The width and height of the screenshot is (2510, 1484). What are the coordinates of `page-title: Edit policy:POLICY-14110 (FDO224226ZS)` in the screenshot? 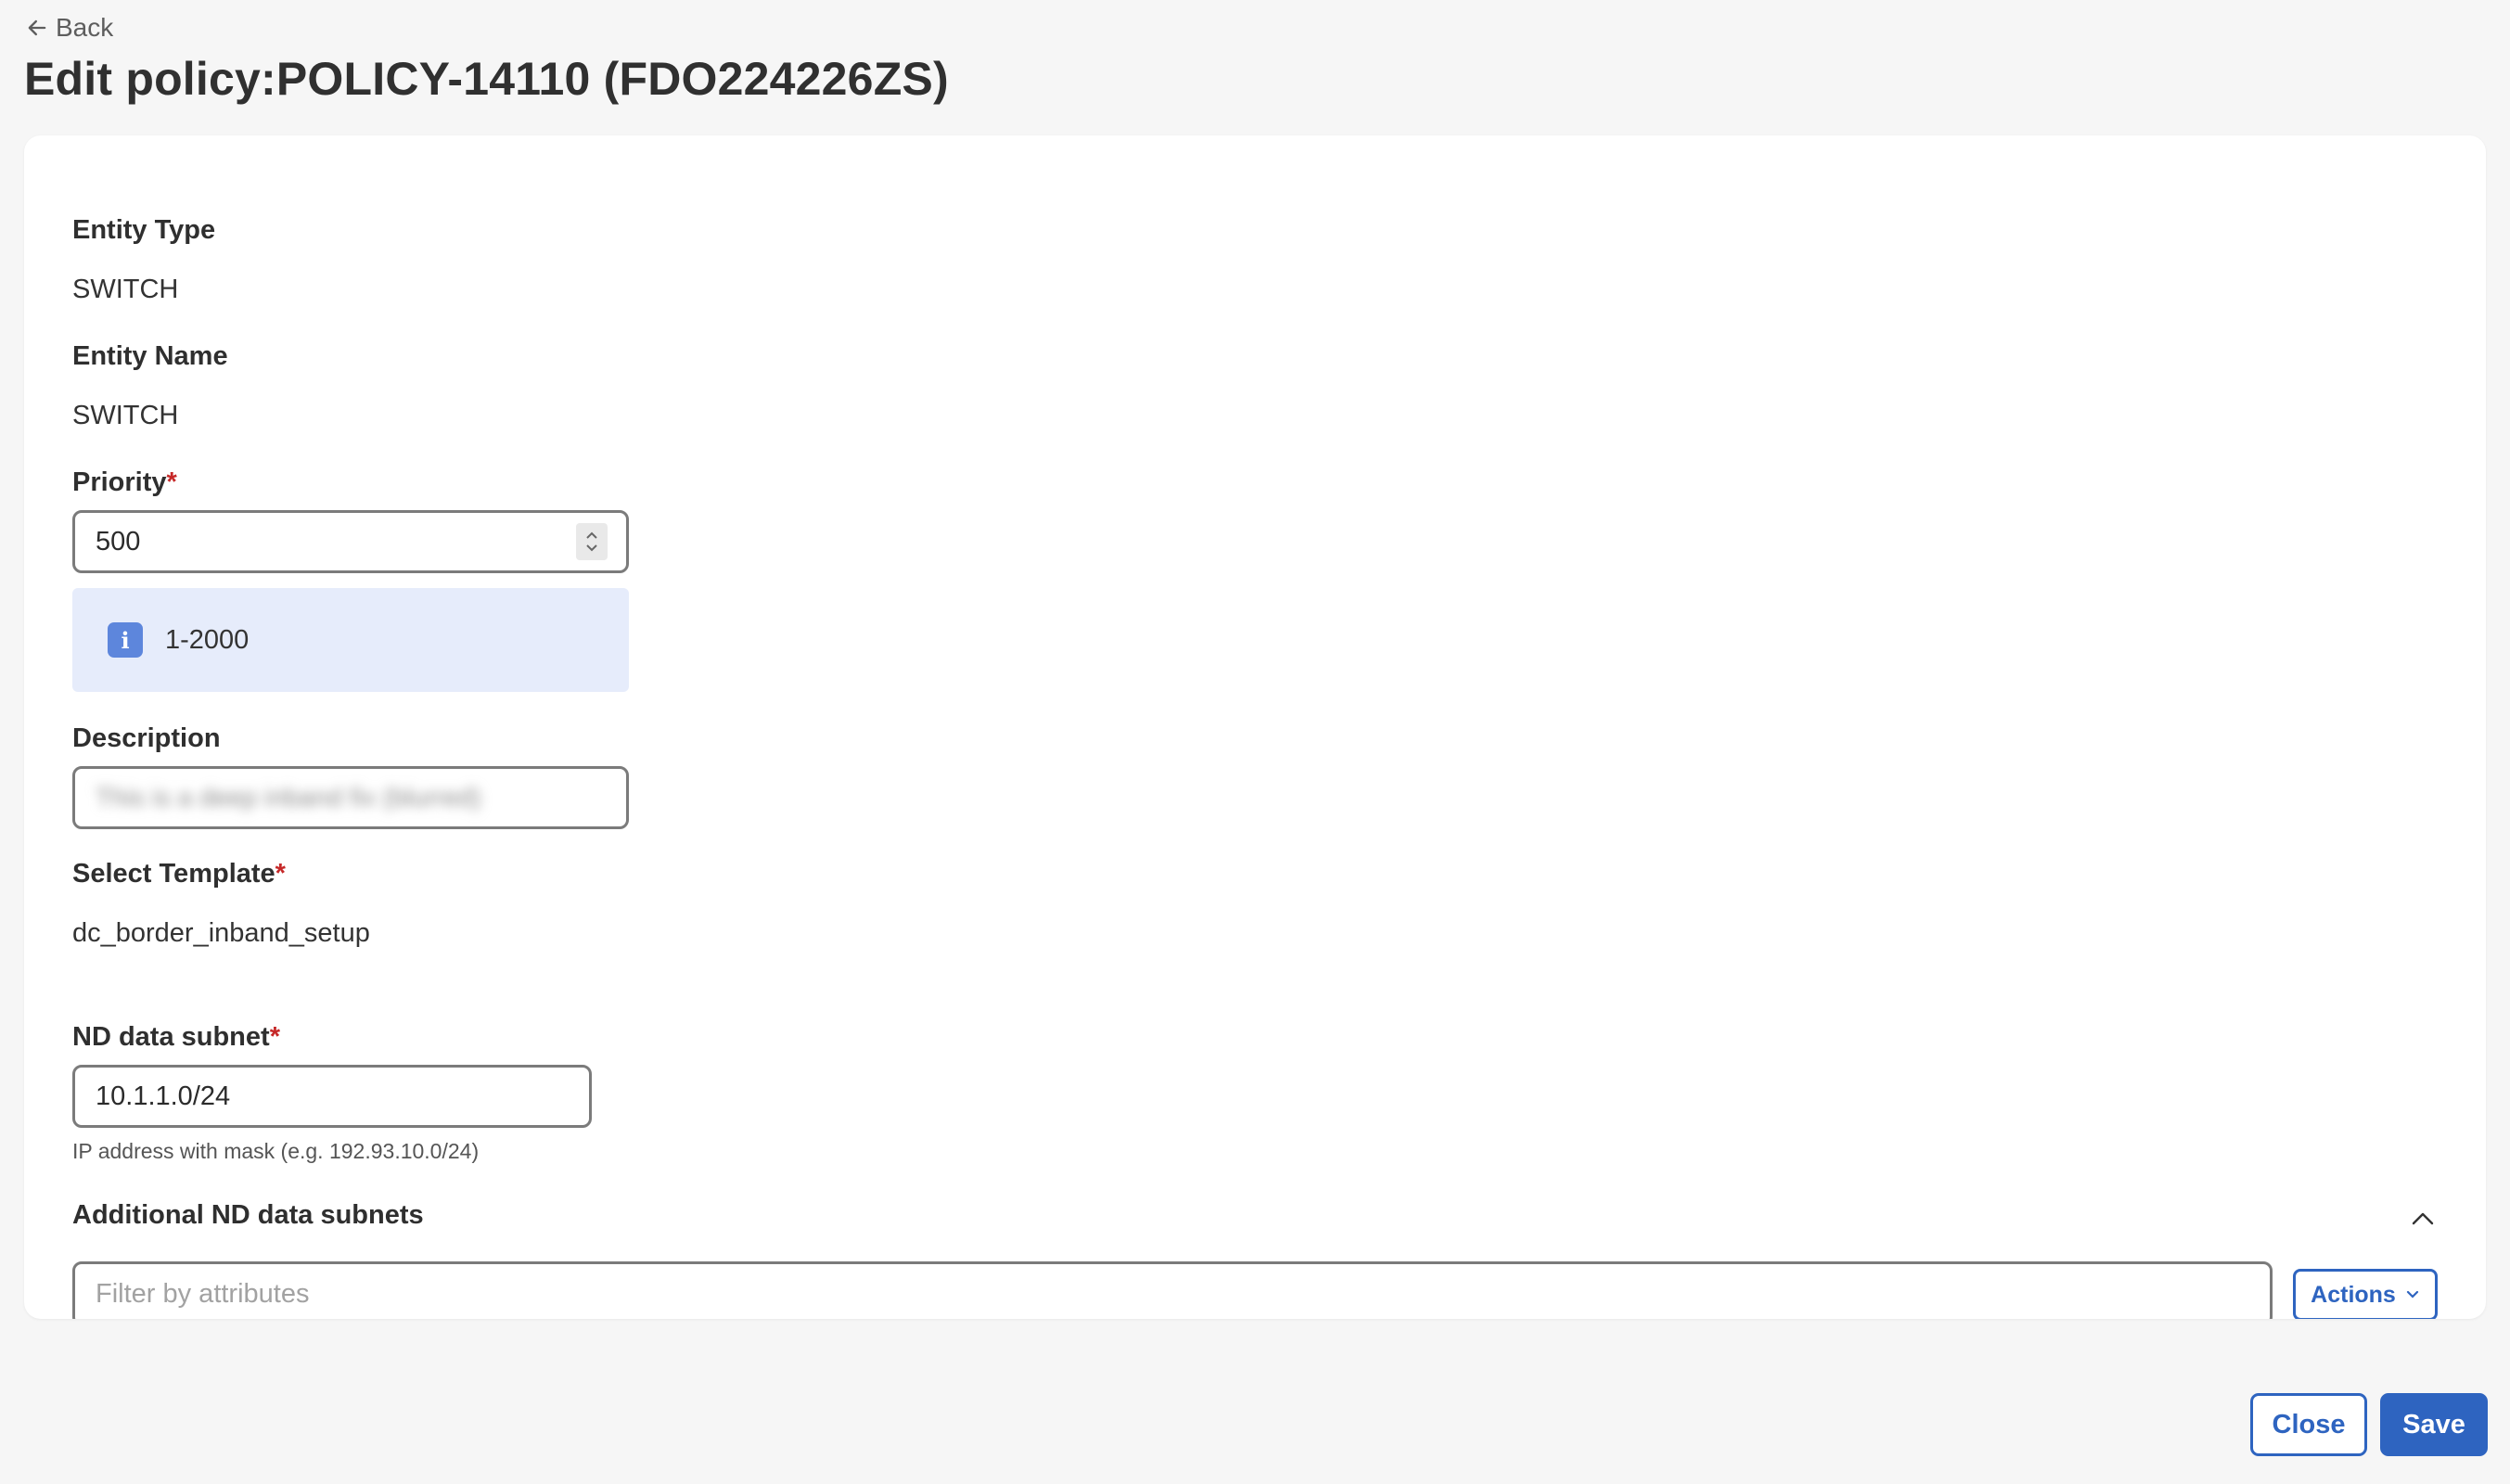 It's located at (487, 79).